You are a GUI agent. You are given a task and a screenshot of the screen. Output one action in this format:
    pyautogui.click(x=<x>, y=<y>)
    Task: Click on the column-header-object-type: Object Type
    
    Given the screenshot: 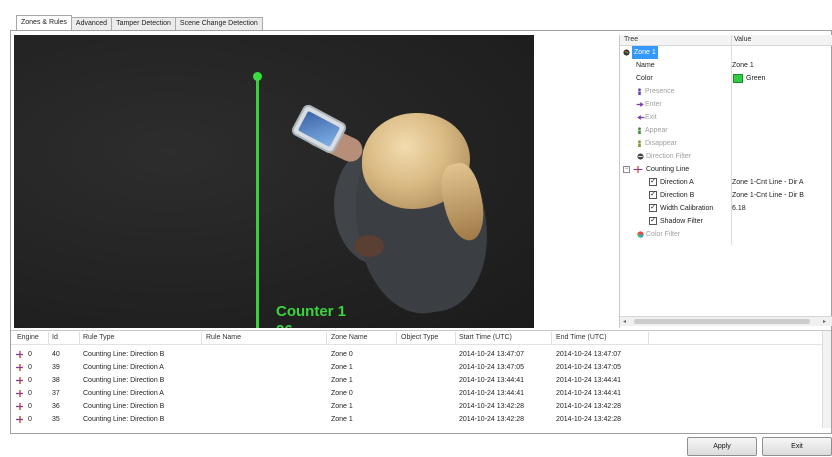 What is the action you would take?
    pyautogui.click(x=419, y=337)
    